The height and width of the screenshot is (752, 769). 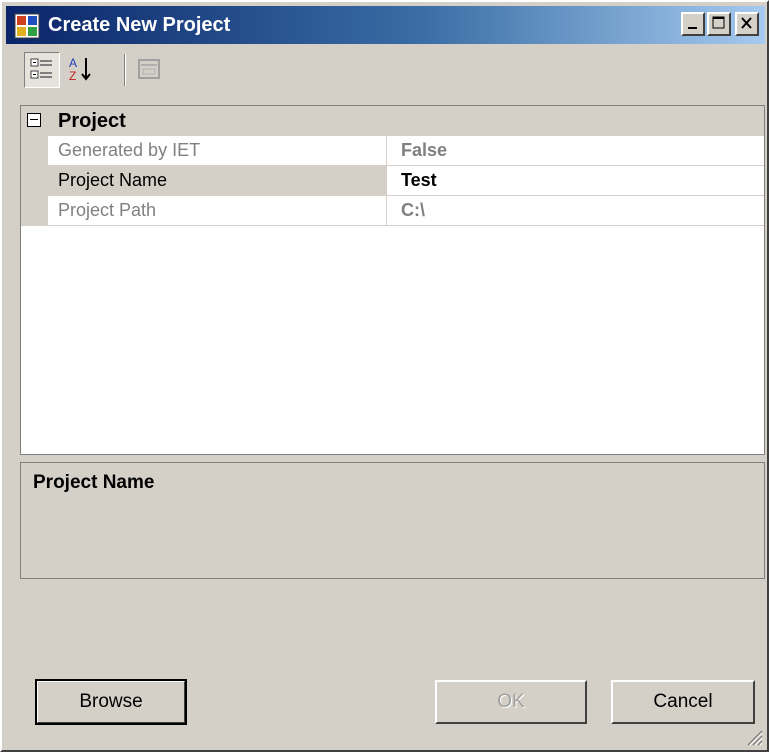 I want to click on categorized-button, so click(x=42, y=70).